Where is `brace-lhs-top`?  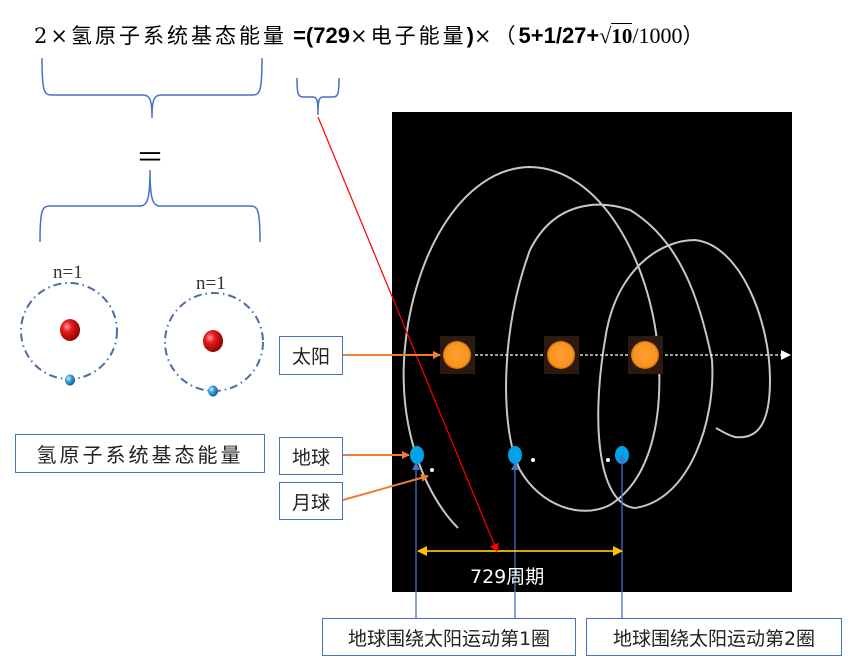
brace-lhs-top is located at coordinates (152, 88).